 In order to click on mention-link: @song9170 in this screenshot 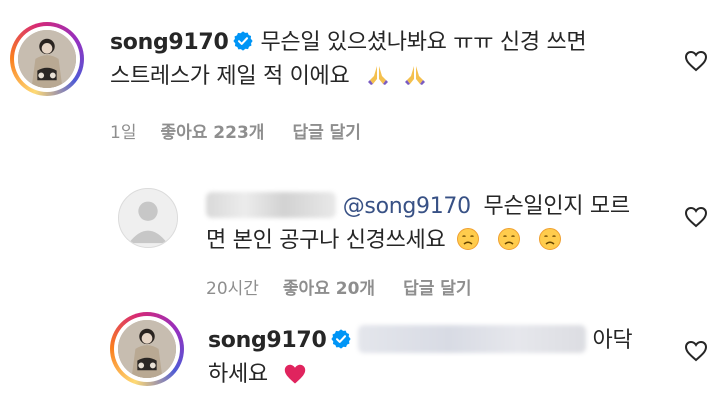, I will do `click(407, 206)`.